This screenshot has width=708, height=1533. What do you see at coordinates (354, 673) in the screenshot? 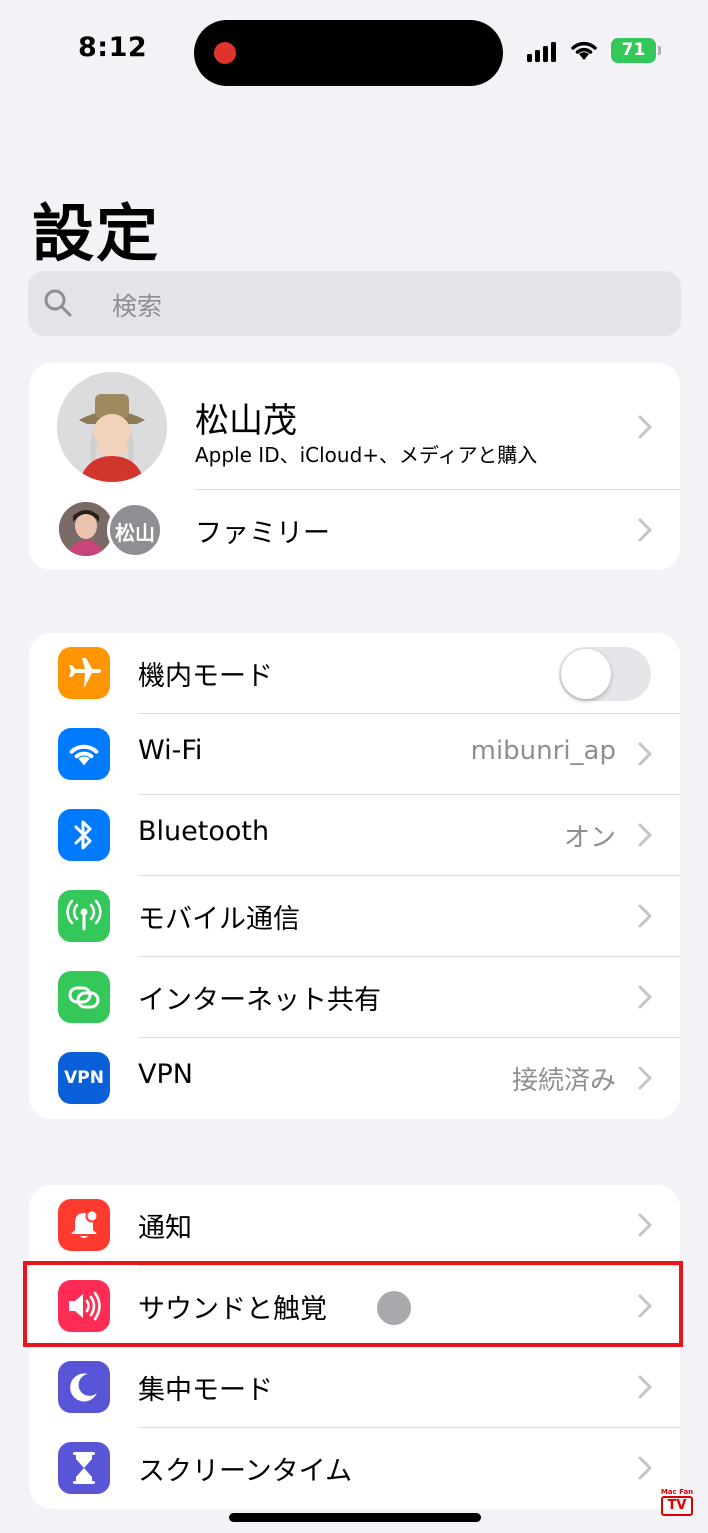
I see `airplane-mode-row: 機内モード` at bounding box center [354, 673].